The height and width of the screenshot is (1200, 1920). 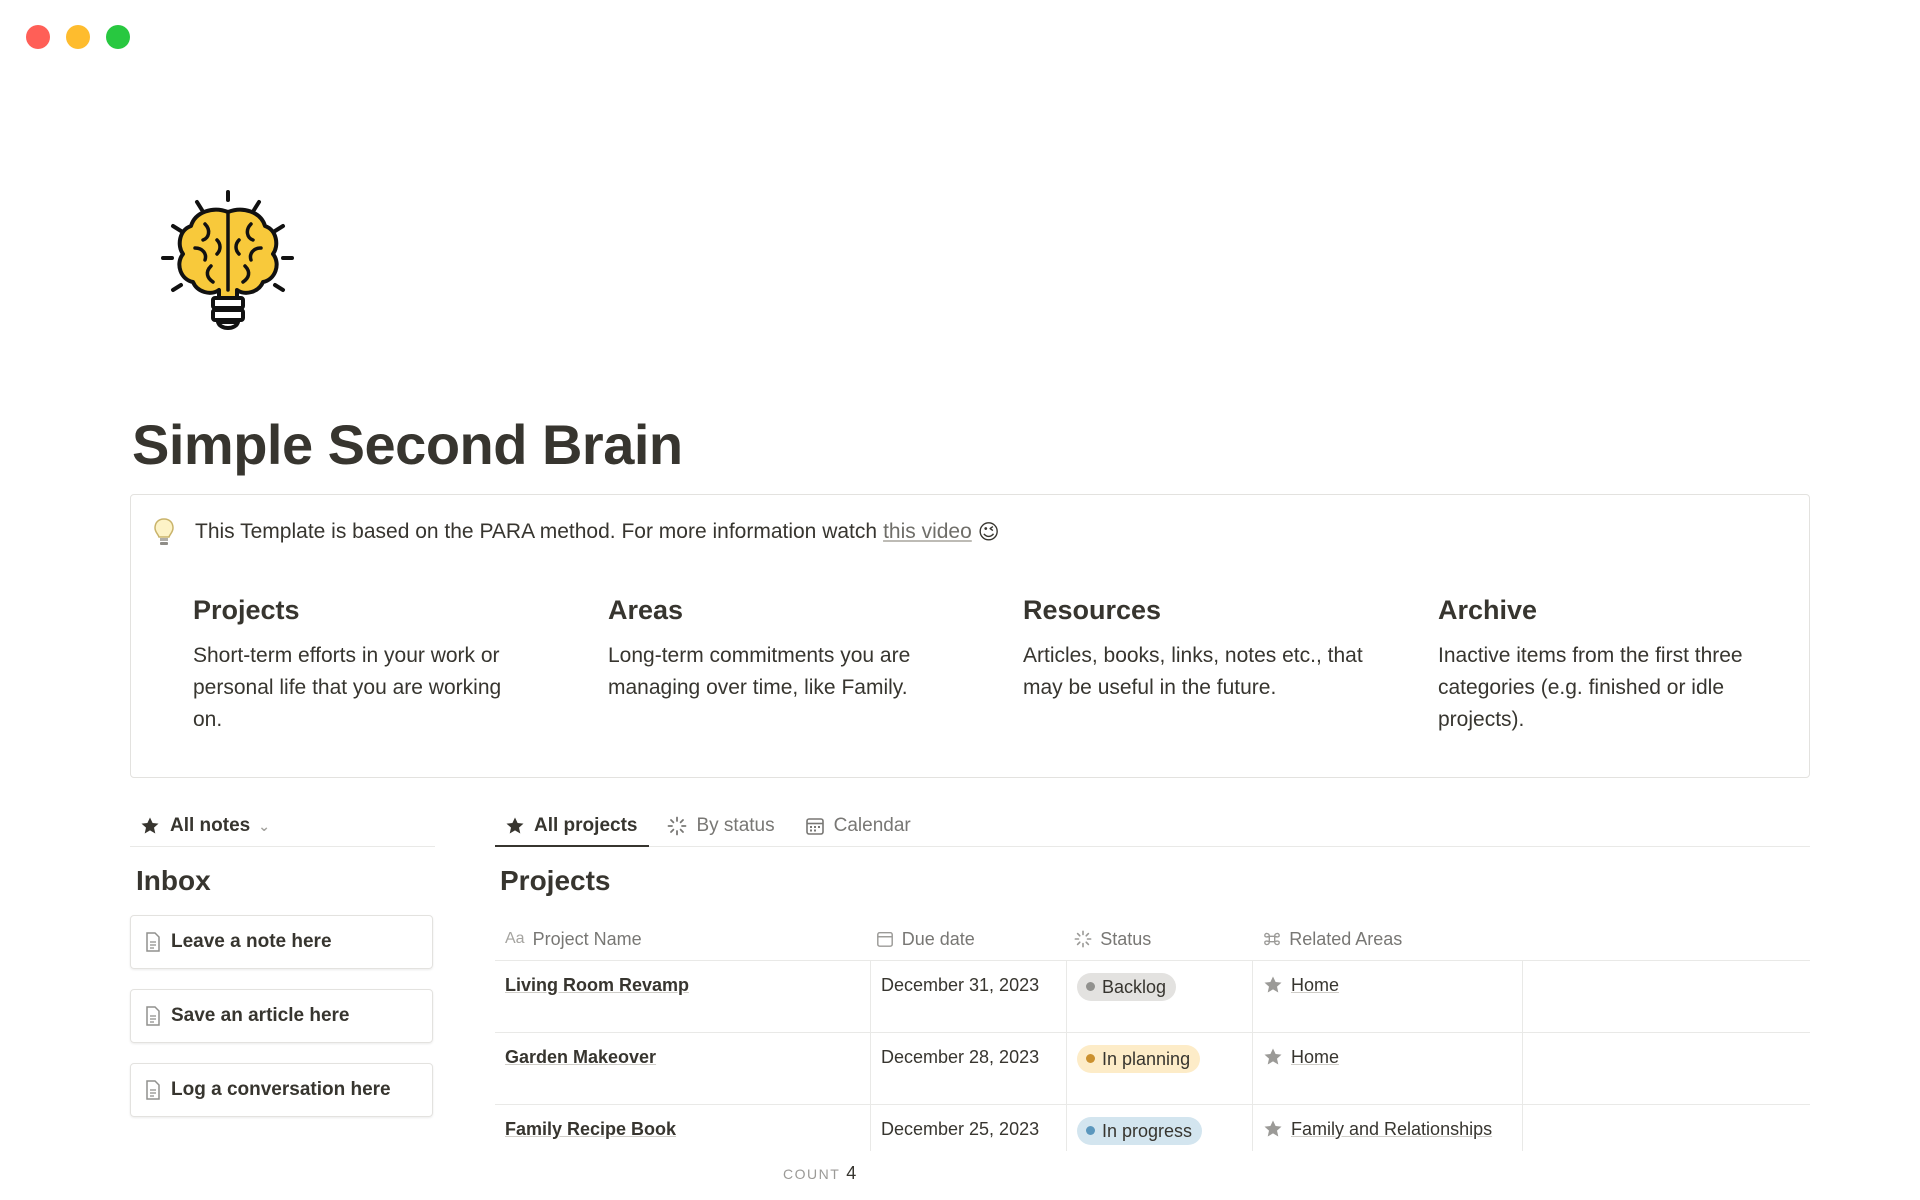 I want to click on project-name-cell: Living Room Revamp, so click(x=682, y=996).